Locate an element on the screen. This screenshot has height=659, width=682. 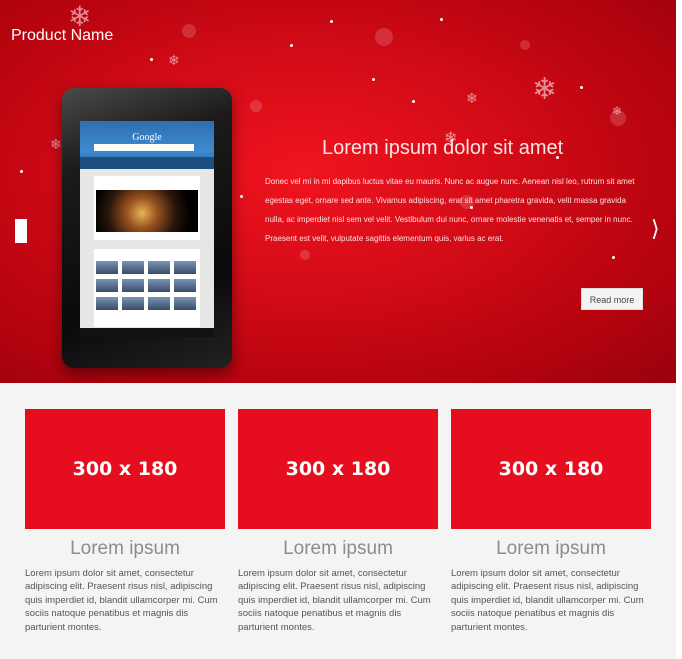
carousel-prev-control is located at coordinates (21, 231).